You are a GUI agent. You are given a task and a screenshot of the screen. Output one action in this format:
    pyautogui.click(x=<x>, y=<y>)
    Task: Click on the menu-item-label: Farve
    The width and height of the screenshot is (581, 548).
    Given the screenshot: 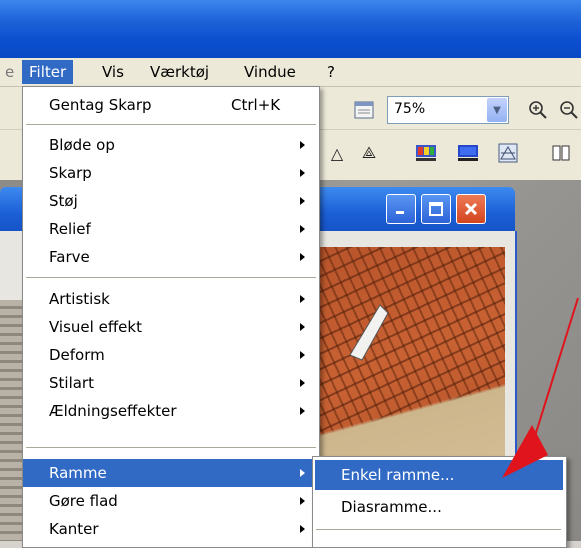 What is the action you would take?
    pyautogui.click(x=69, y=257)
    